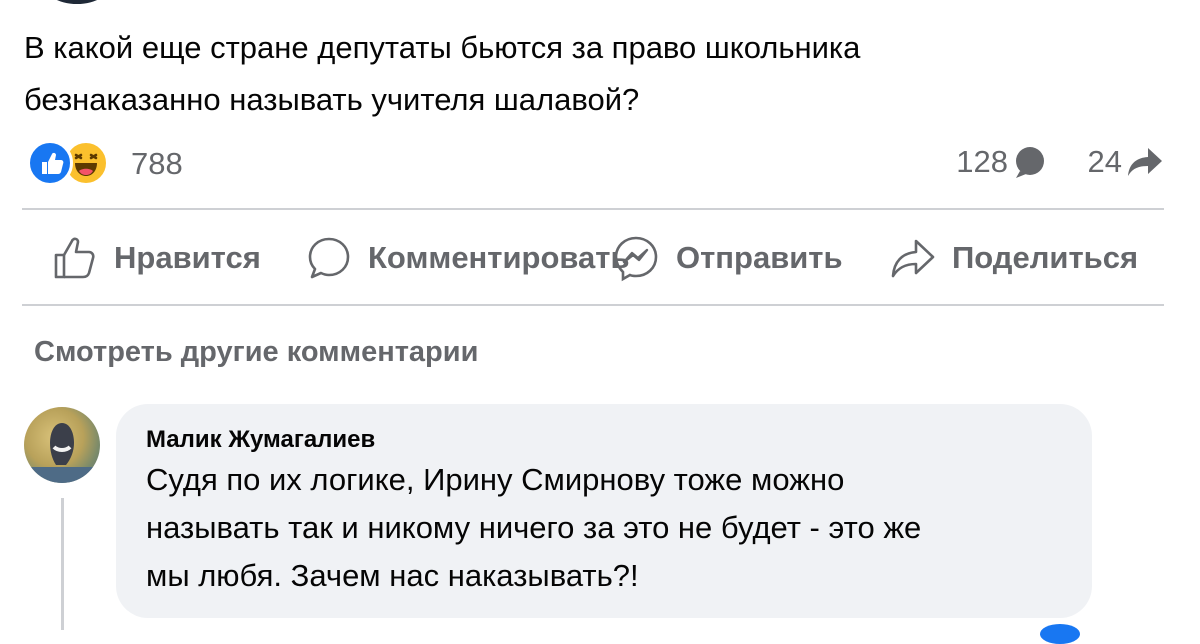  What do you see at coordinates (1145, 162) in the screenshot?
I see `share-arrow-icon` at bounding box center [1145, 162].